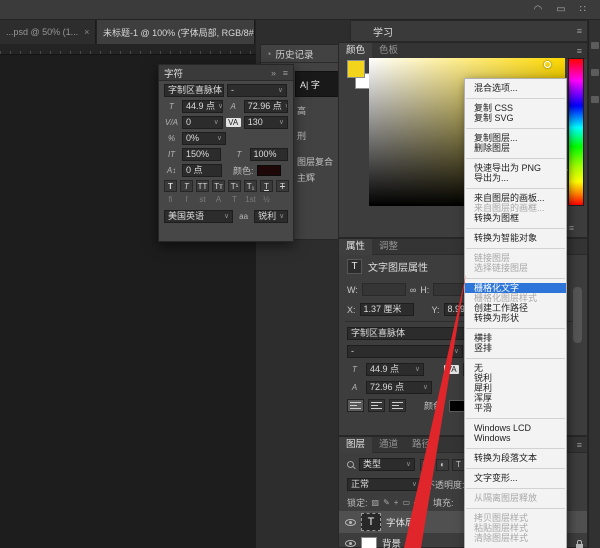 Image resolution: width=600 pixels, height=548 pixels. I want to click on menu-item: 转换为段落文本, so click(515, 458).